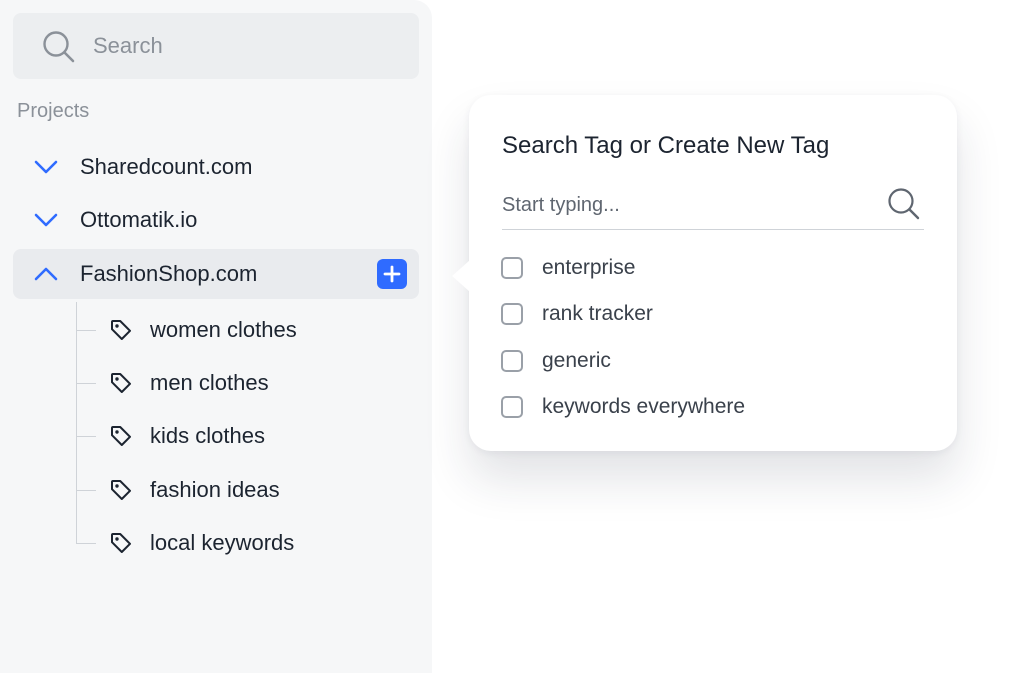  Describe the element at coordinates (666, 145) in the screenshot. I see `popover-title: Search Tag or Create New Tag` at that location.